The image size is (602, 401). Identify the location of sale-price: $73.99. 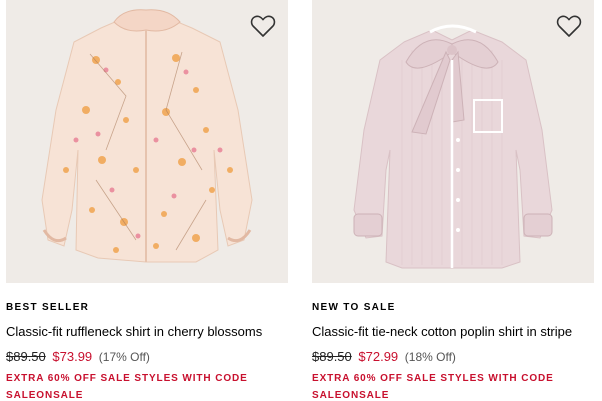
(72, 356).